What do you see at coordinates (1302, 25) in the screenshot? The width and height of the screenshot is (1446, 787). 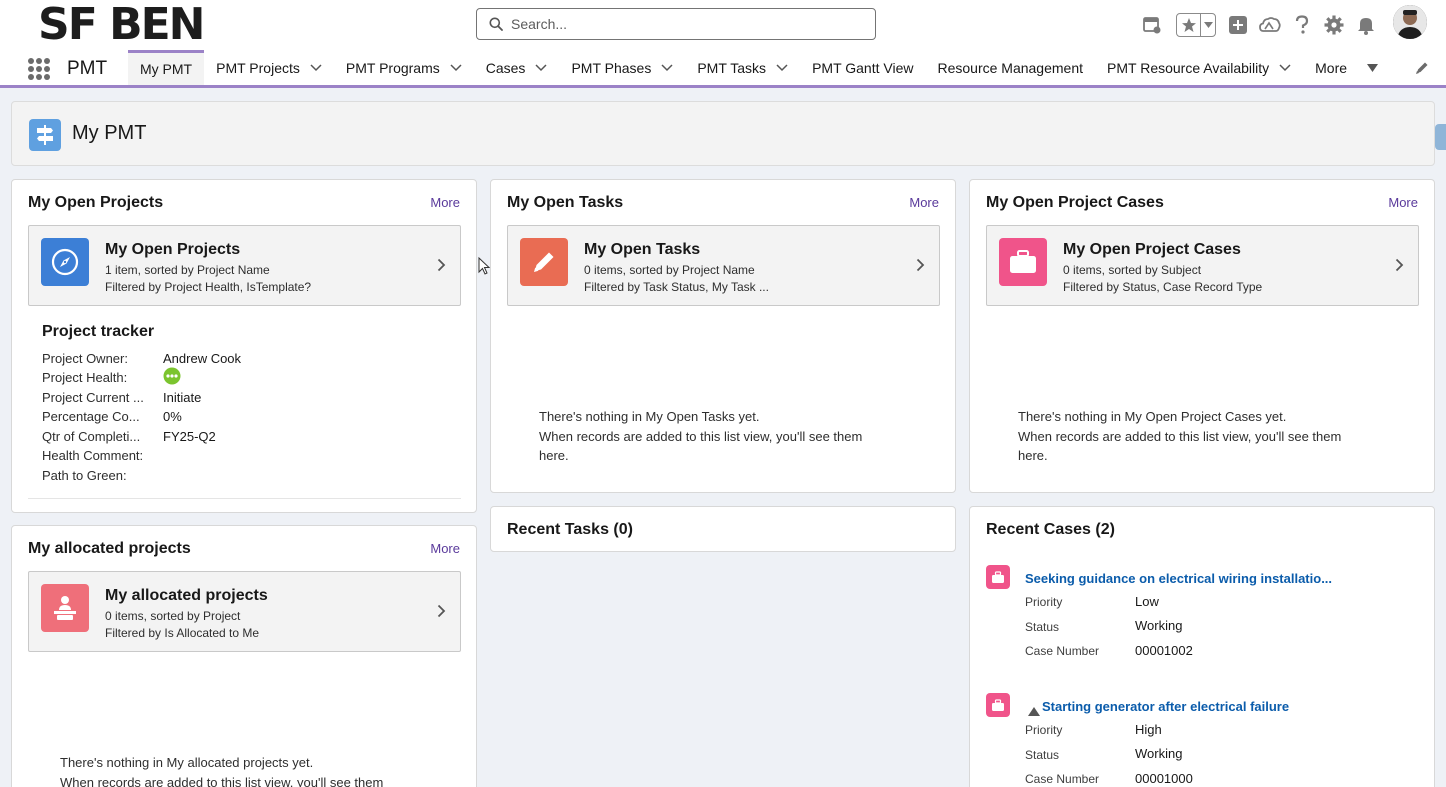 I see `help-icon` at bounding box center [1302, 25].